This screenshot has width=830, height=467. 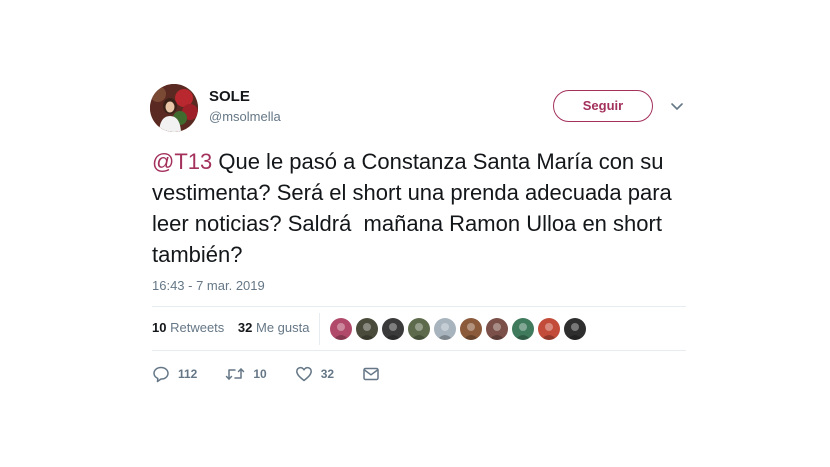 What do you see at coordinates (159, 327) in the screenshot?
I see `retweets-count: 10` at bounding box center [159, 327].